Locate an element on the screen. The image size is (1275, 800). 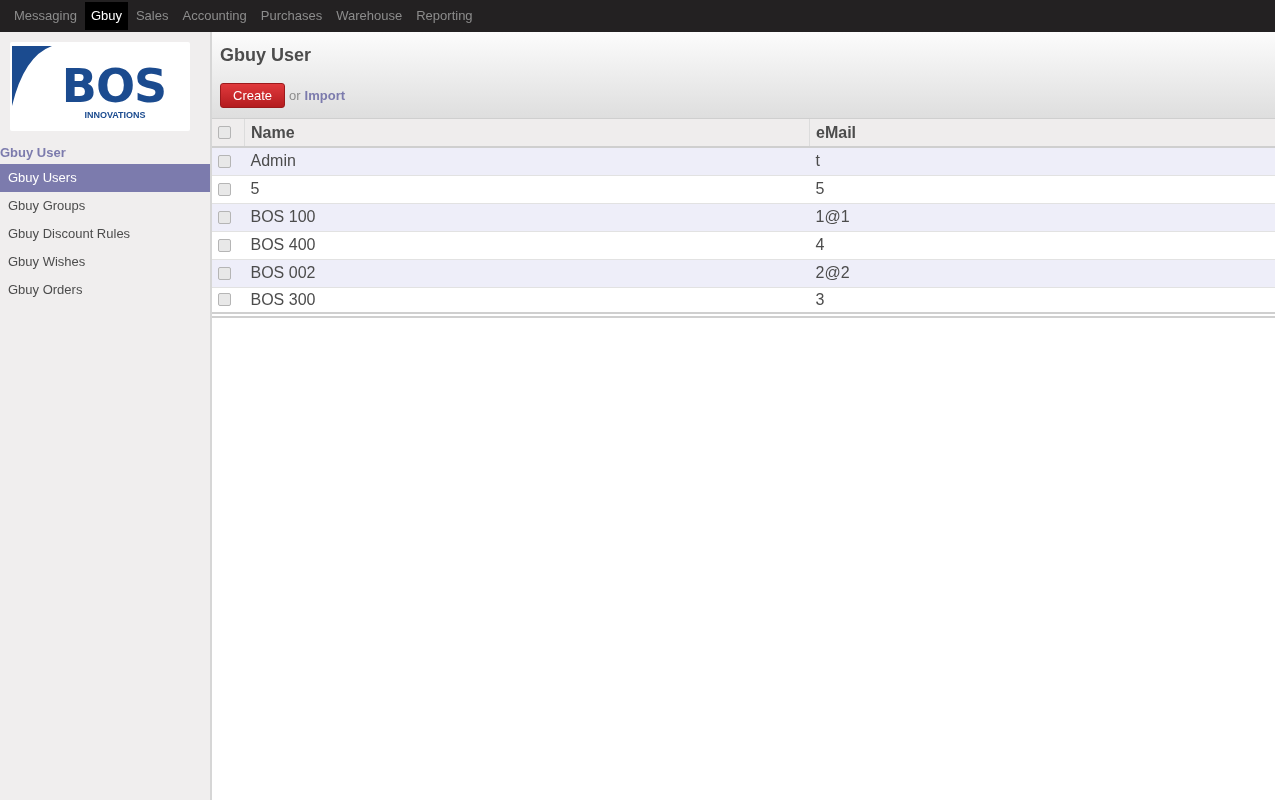
sidebar-item: Gbuy Wishes is located at coordinates (105, 262).